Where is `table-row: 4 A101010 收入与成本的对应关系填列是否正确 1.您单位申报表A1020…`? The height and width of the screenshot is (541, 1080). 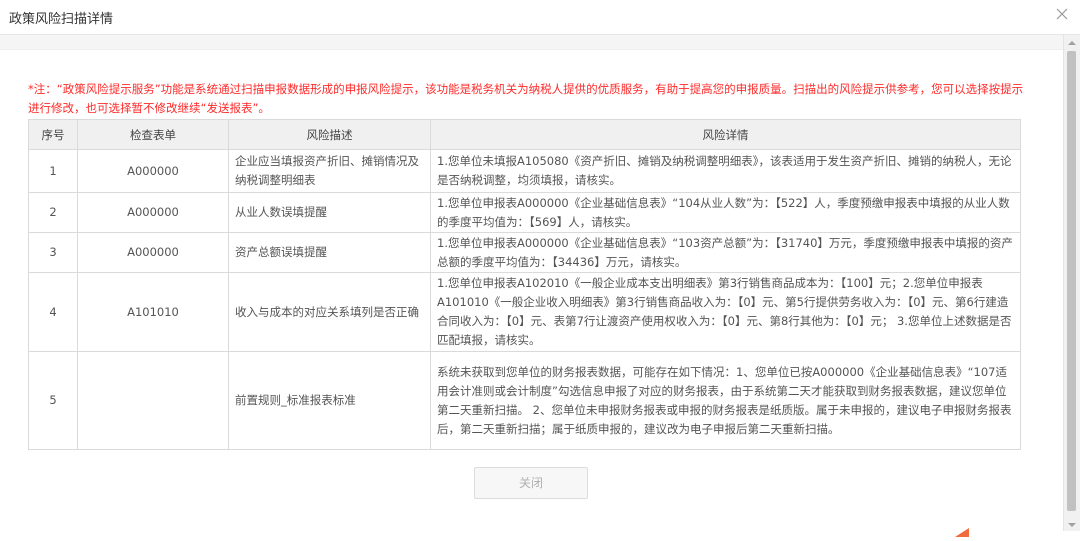
table-row: 4 A101010 收入与成本的对应关系填列是否正确 1.您单位申报表A1020… is located at coordinates (524, 312).